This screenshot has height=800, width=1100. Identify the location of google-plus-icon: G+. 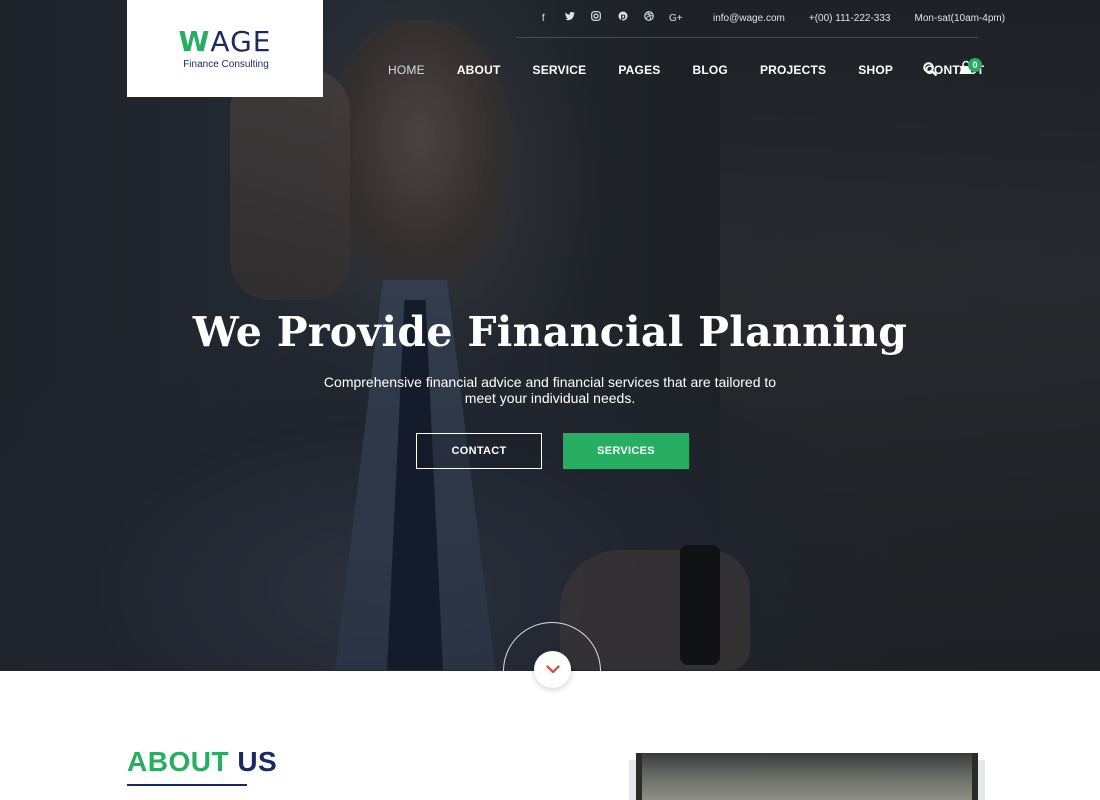
(676, 19).